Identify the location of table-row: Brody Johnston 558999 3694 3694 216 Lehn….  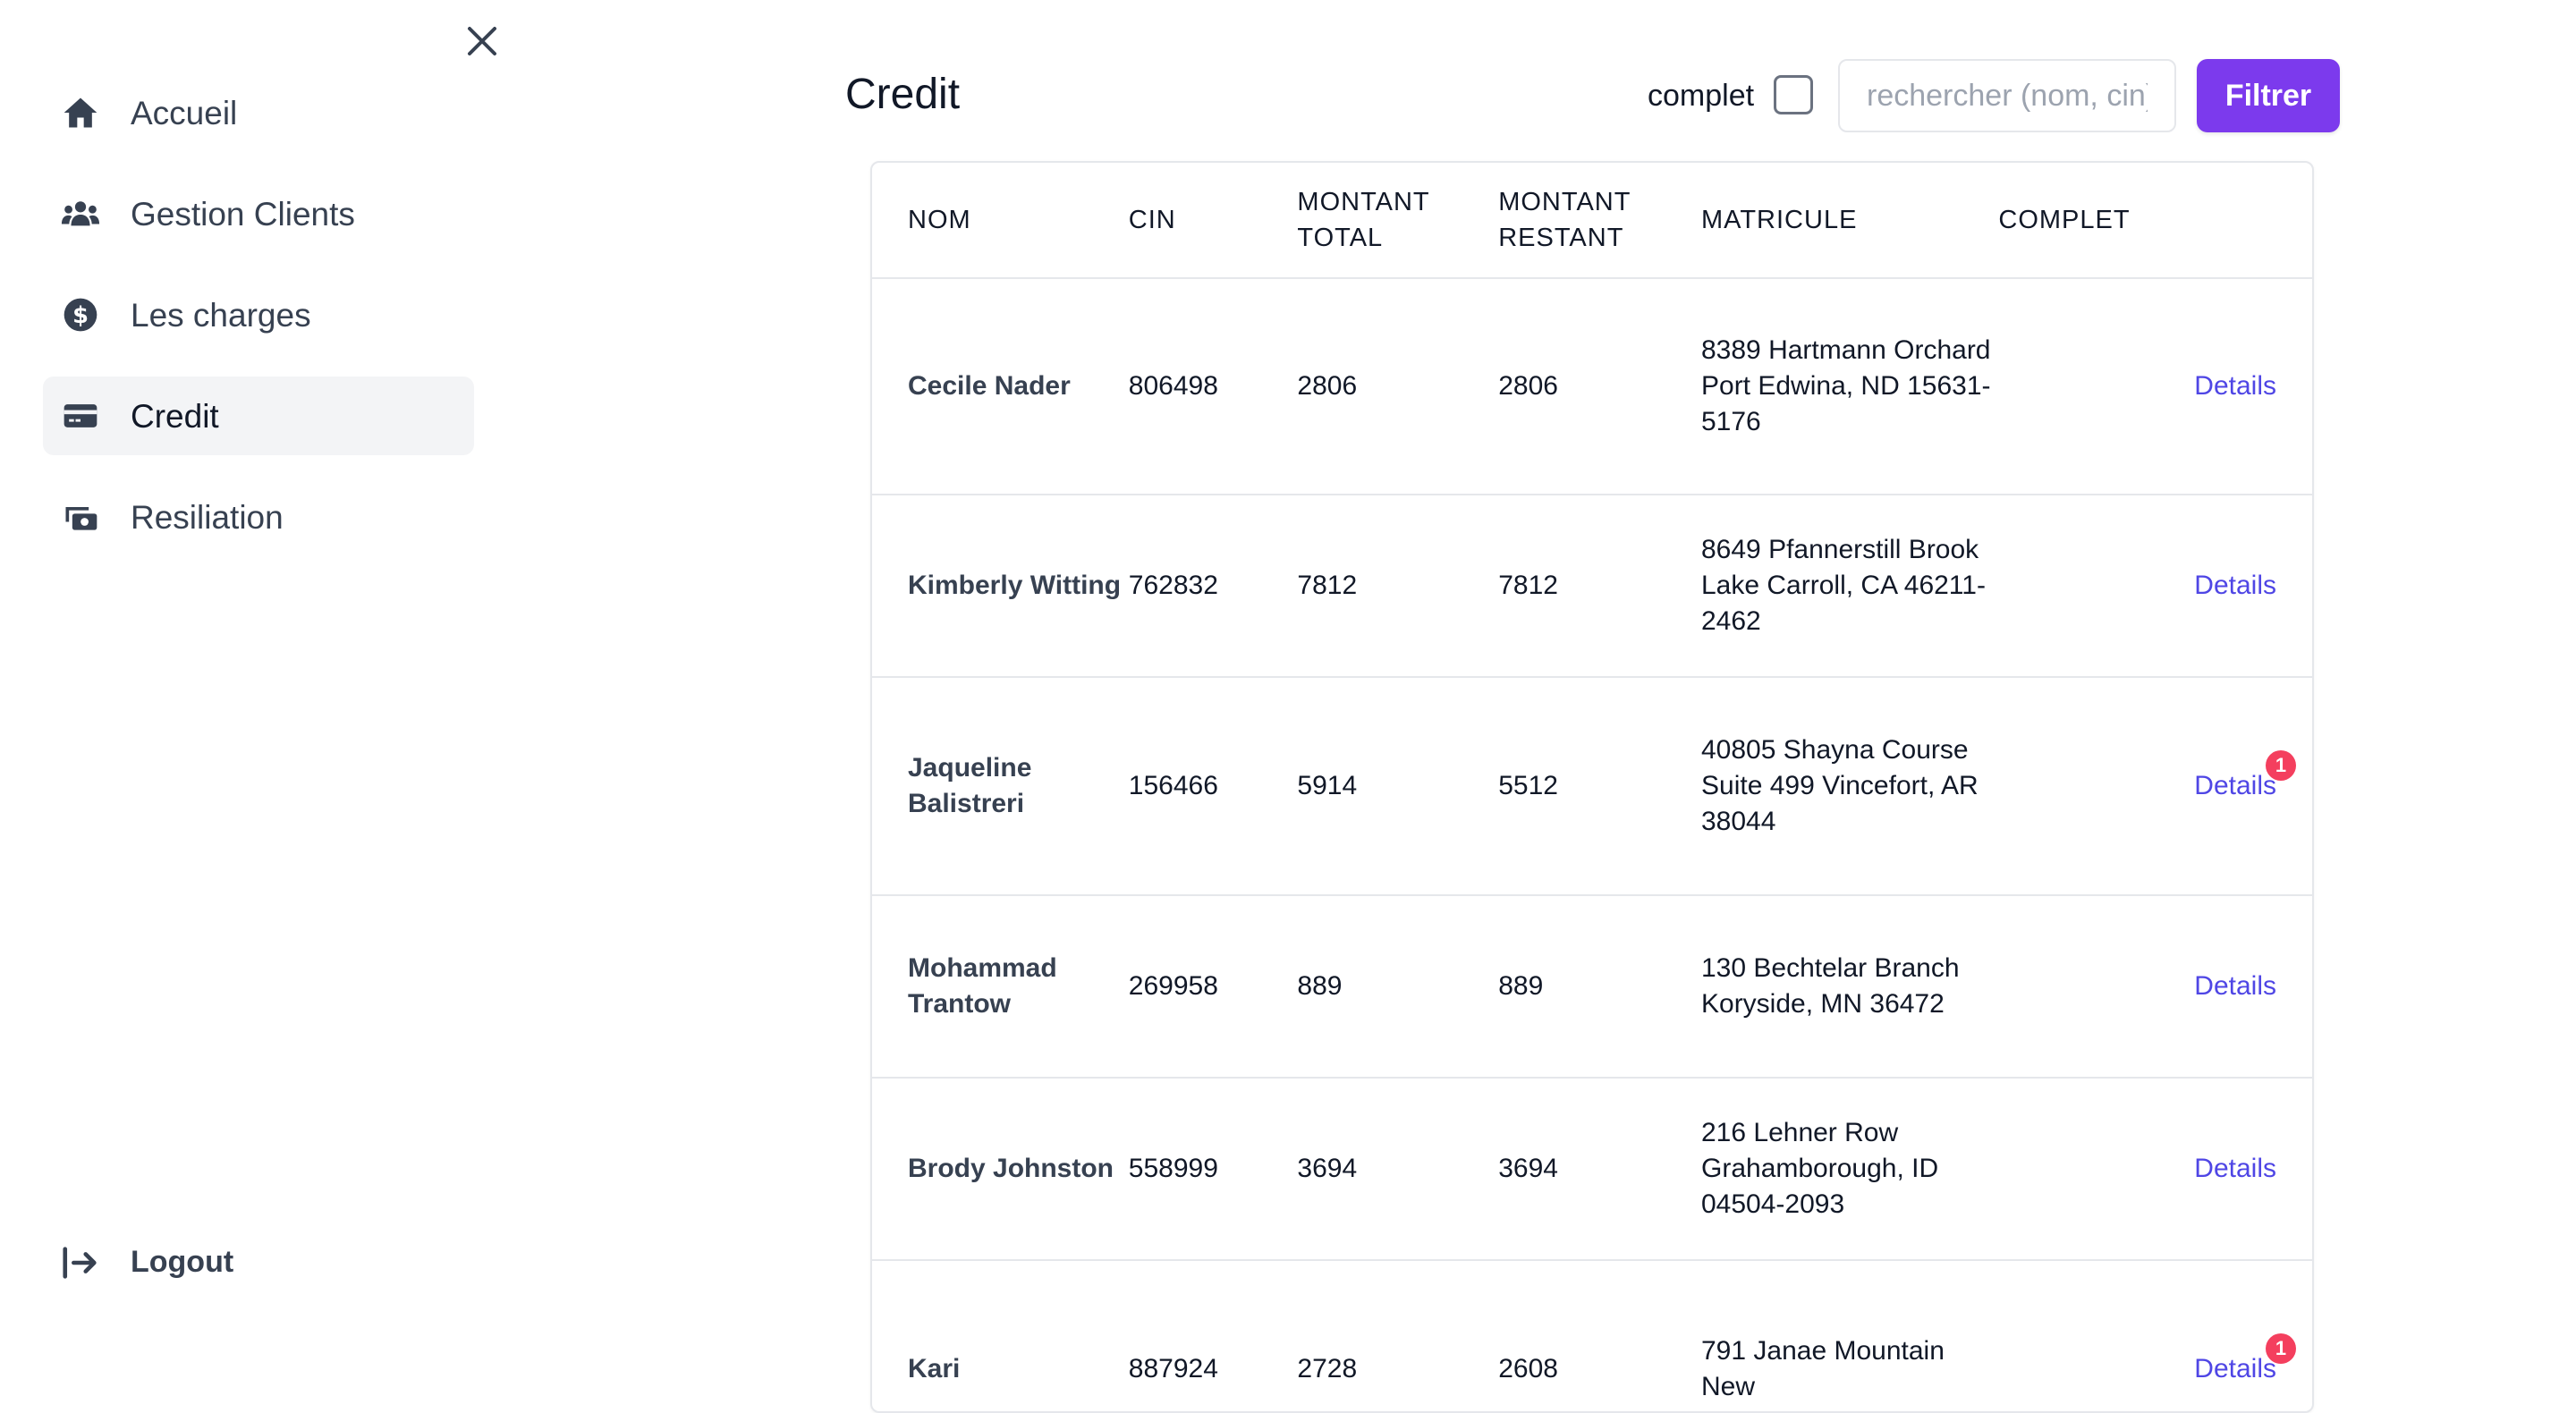
(1592, 1169).